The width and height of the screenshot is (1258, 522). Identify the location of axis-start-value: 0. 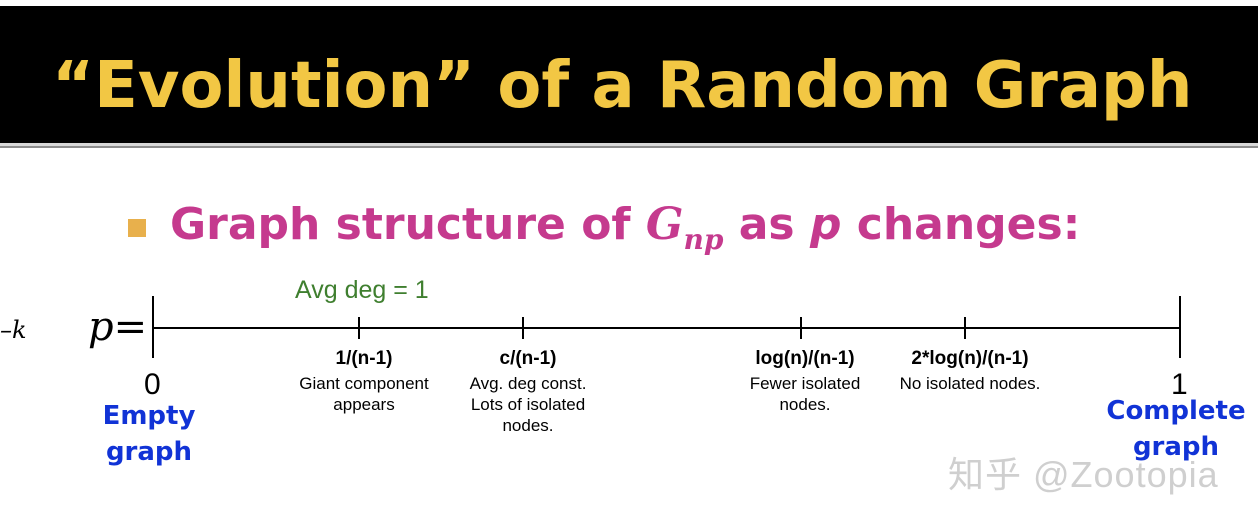
(152, 384).